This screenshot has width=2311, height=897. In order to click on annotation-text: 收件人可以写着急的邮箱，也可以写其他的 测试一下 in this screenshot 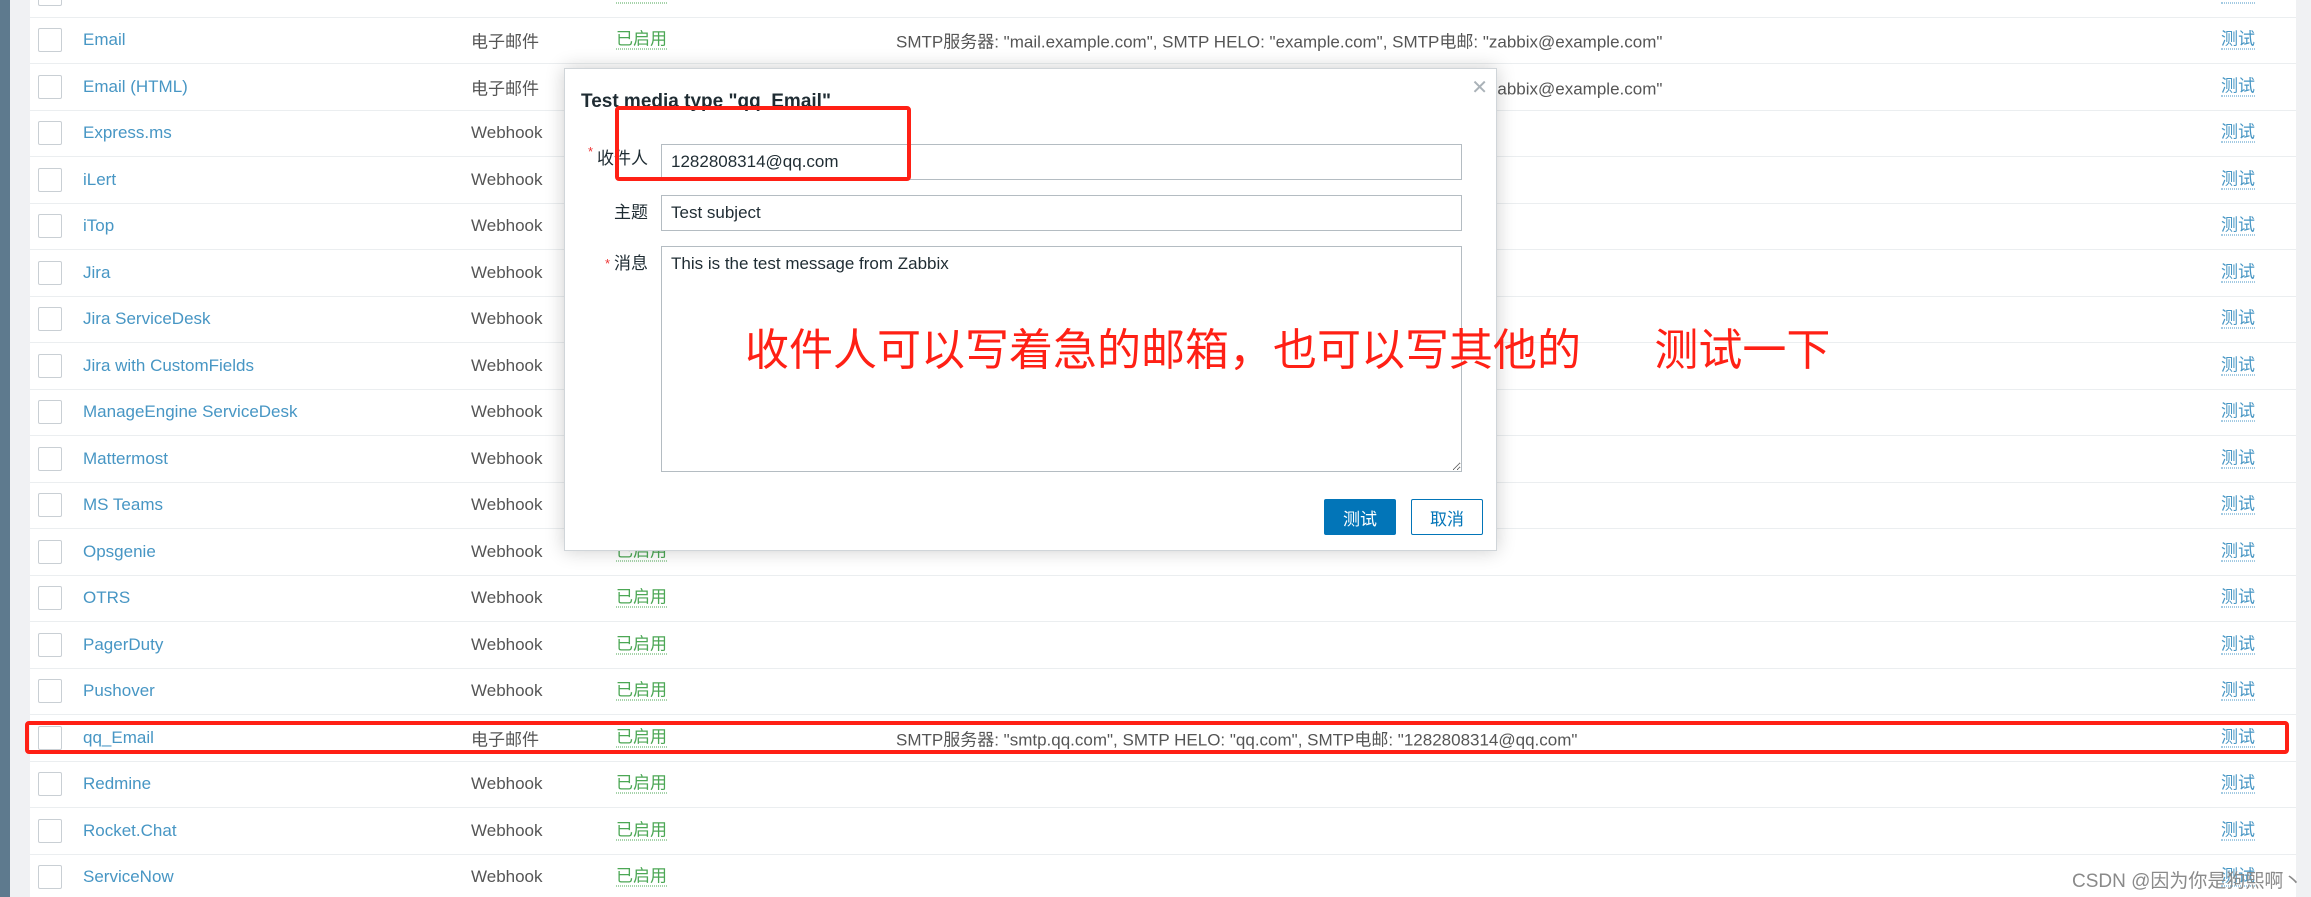, I will do `click(1288, 350)`.